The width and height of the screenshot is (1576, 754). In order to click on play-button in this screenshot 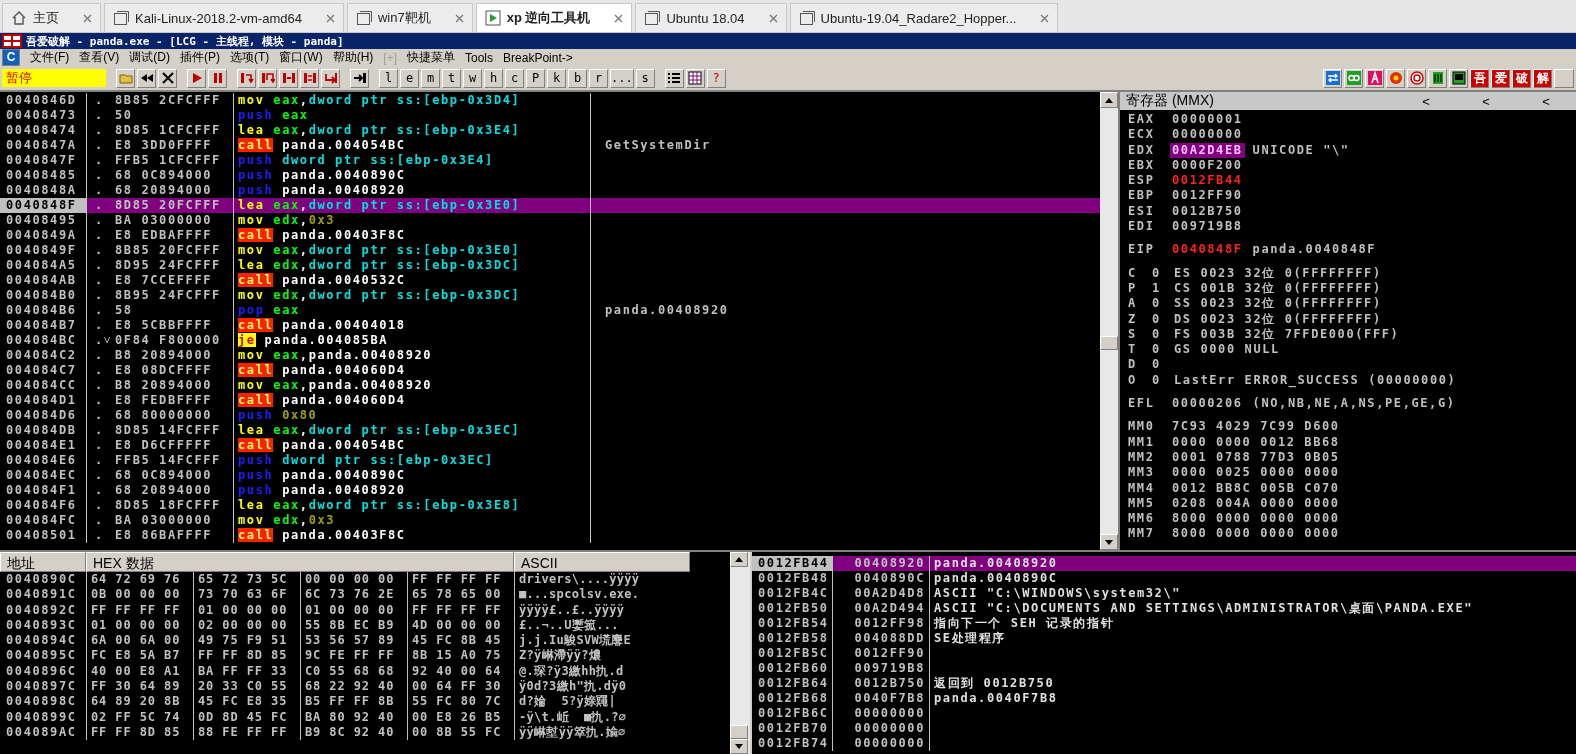, I will do `click(196, 78)`.